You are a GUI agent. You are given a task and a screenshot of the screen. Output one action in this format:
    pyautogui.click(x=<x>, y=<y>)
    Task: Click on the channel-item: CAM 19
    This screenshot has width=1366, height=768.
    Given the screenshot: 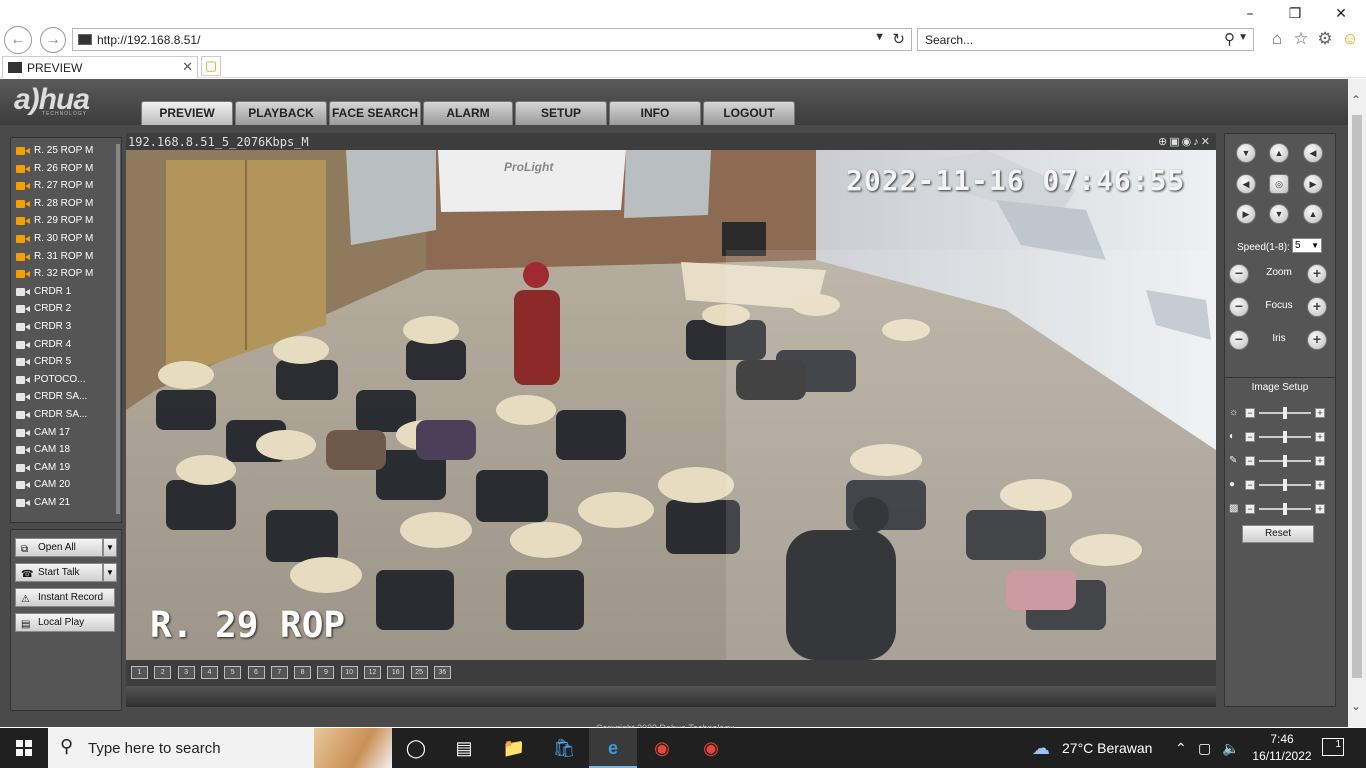 What is the action you would take?
    pyautogui.click(x=65, y=468)
    